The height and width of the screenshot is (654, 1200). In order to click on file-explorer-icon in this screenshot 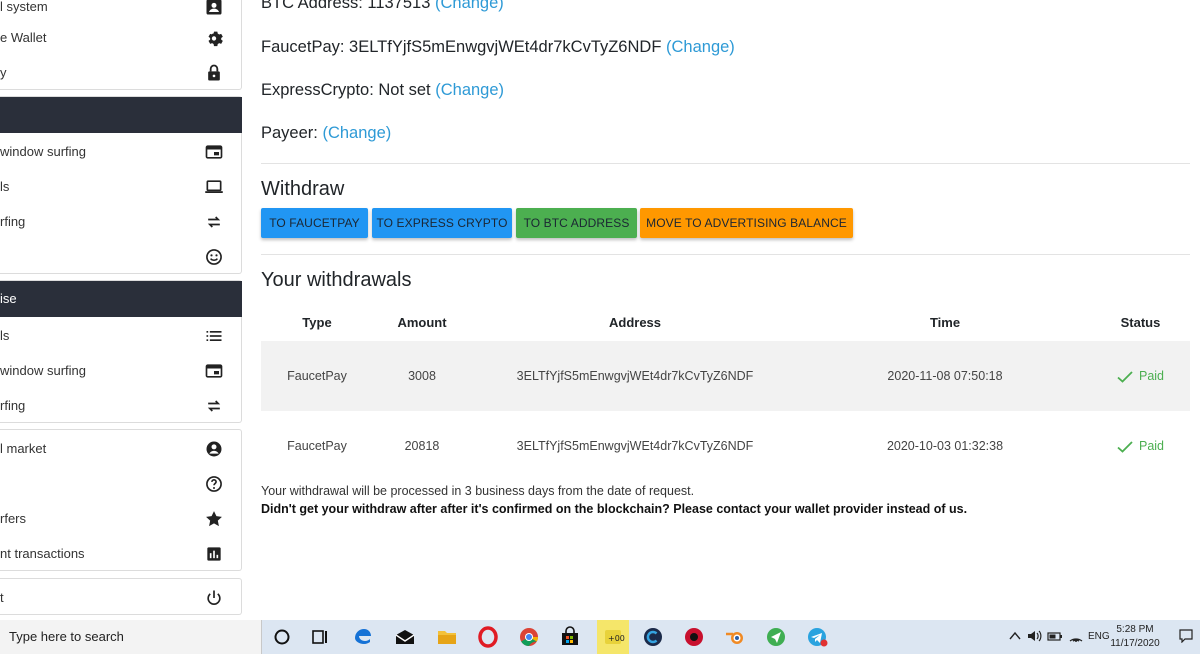, I will do `click(448, 637)`.